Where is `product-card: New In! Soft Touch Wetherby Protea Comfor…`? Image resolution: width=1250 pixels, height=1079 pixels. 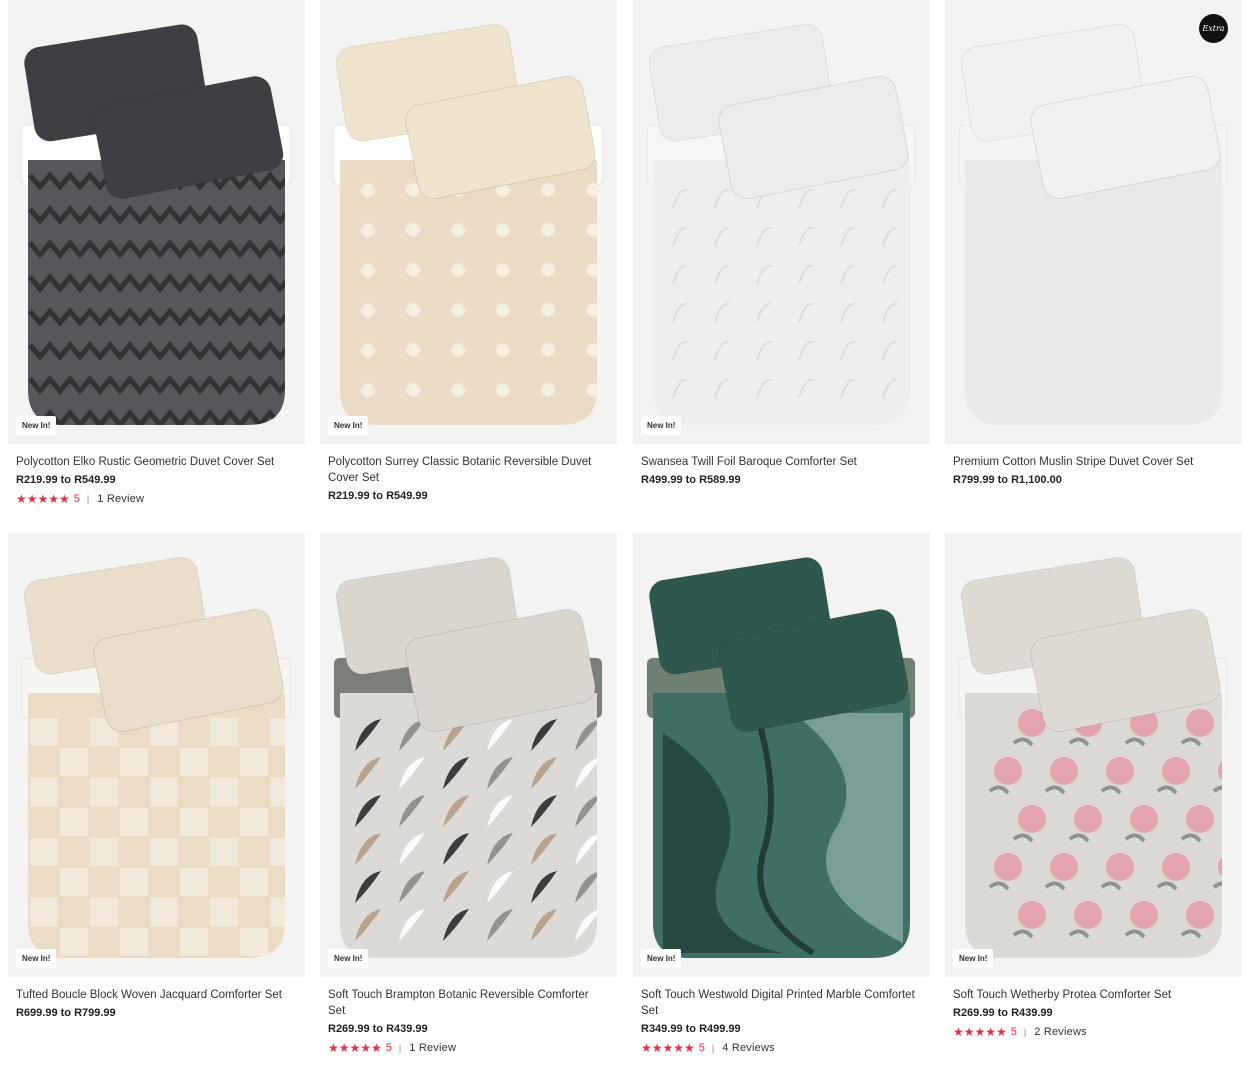
product-card: New In! Soft Touch Wetherby Protea Comfor… is located at coordinates (1093, 786).